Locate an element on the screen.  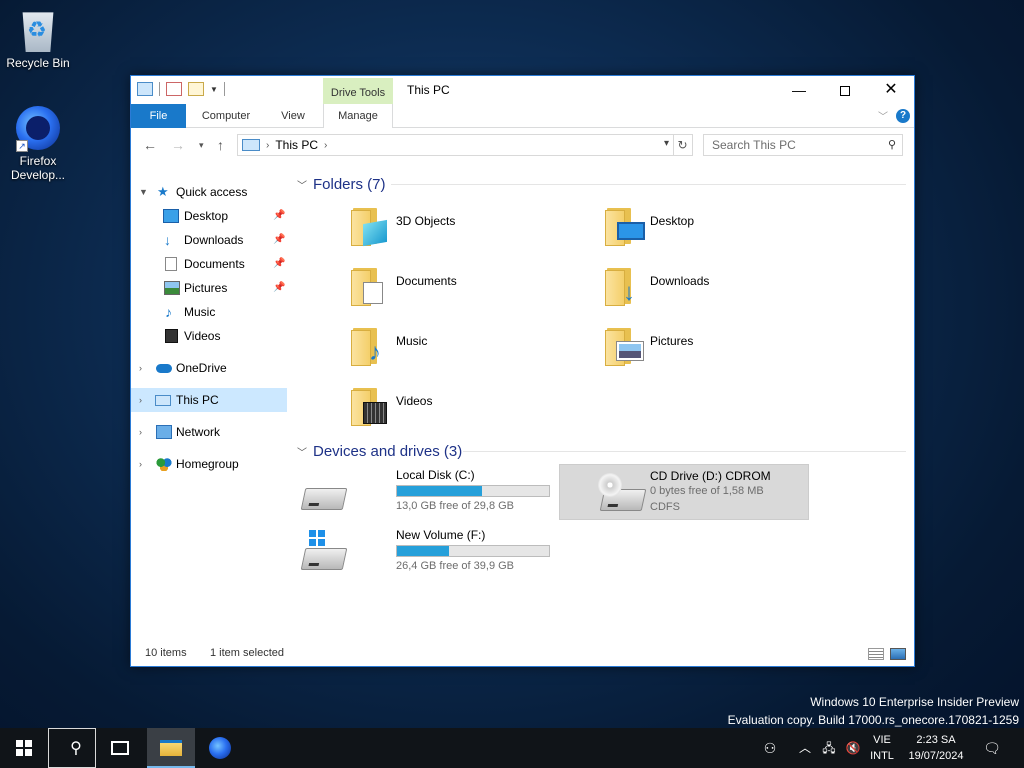
group-divider is located at coordinates (648, 184).